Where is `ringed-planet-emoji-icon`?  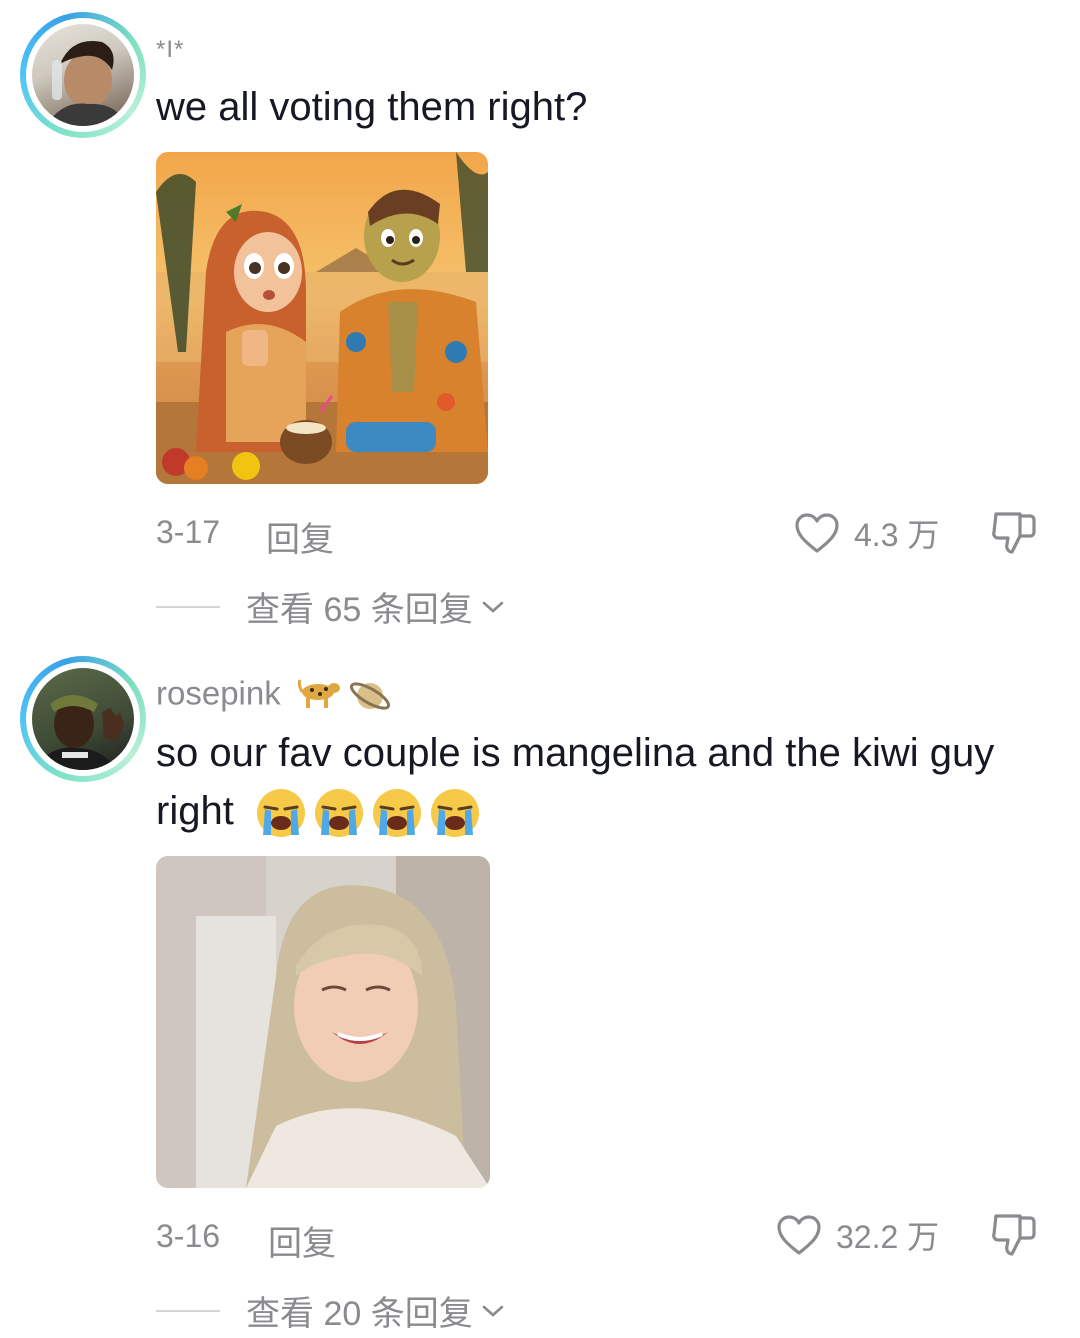 ringed-planet-emoji-icon is located at coordinates (369, 696).